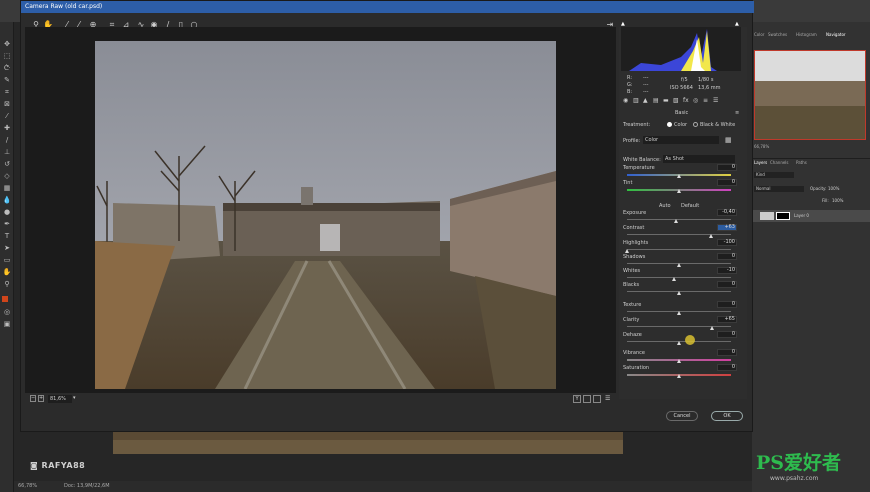 This screenshot has height=492, width=870. Describe the element at coordinates (727, 352) in the screenshot. I see `slider-value-vibrance: 0` at that location.